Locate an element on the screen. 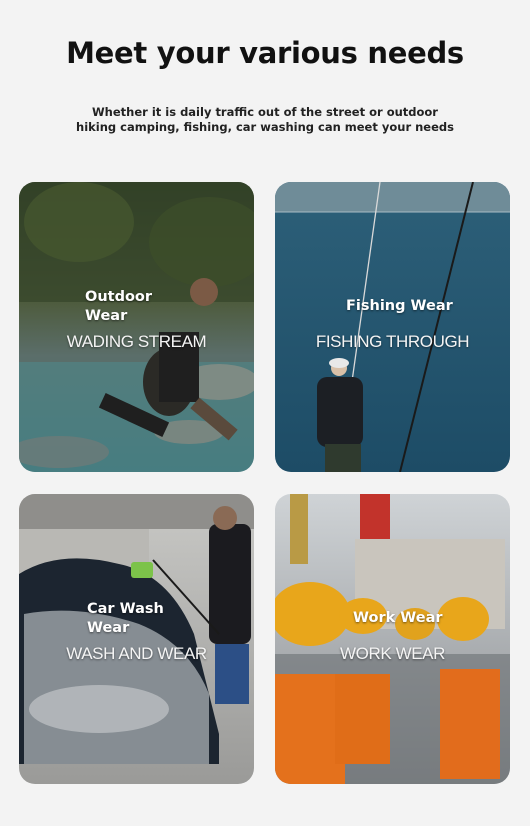 The image size is (530, 826). page-title: Meet your various needs is located at coordinates (265, 53).